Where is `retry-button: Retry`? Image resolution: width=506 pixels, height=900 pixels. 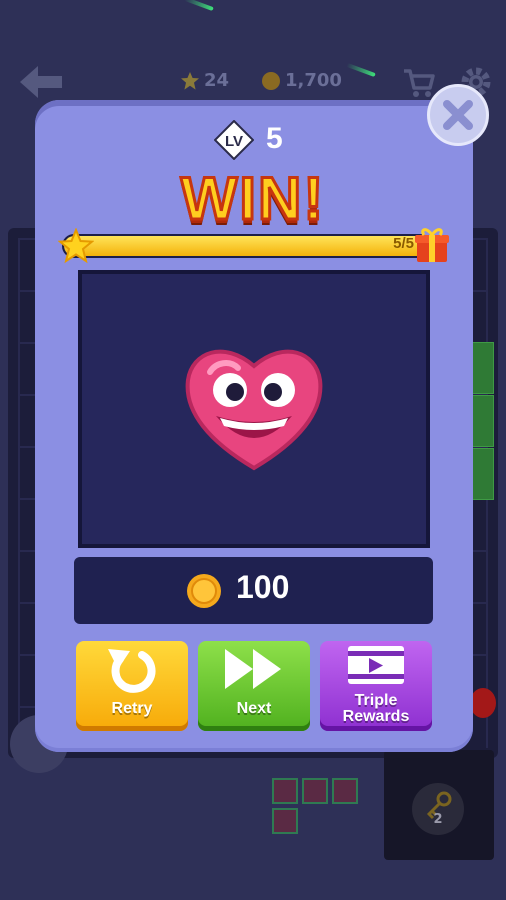 retry-button: Retry is located at coordinates (132, 686).